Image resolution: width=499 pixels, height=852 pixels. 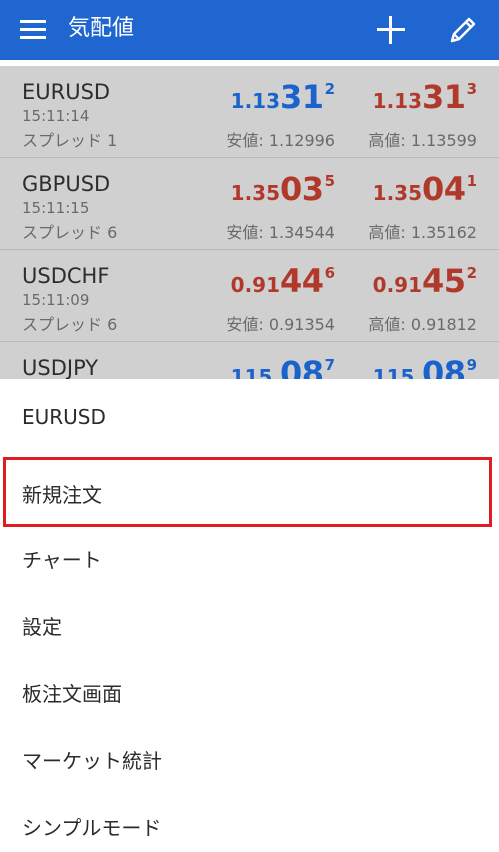 I want to click on low-price: 安値: 0.91354, so click(x=280, y=324).